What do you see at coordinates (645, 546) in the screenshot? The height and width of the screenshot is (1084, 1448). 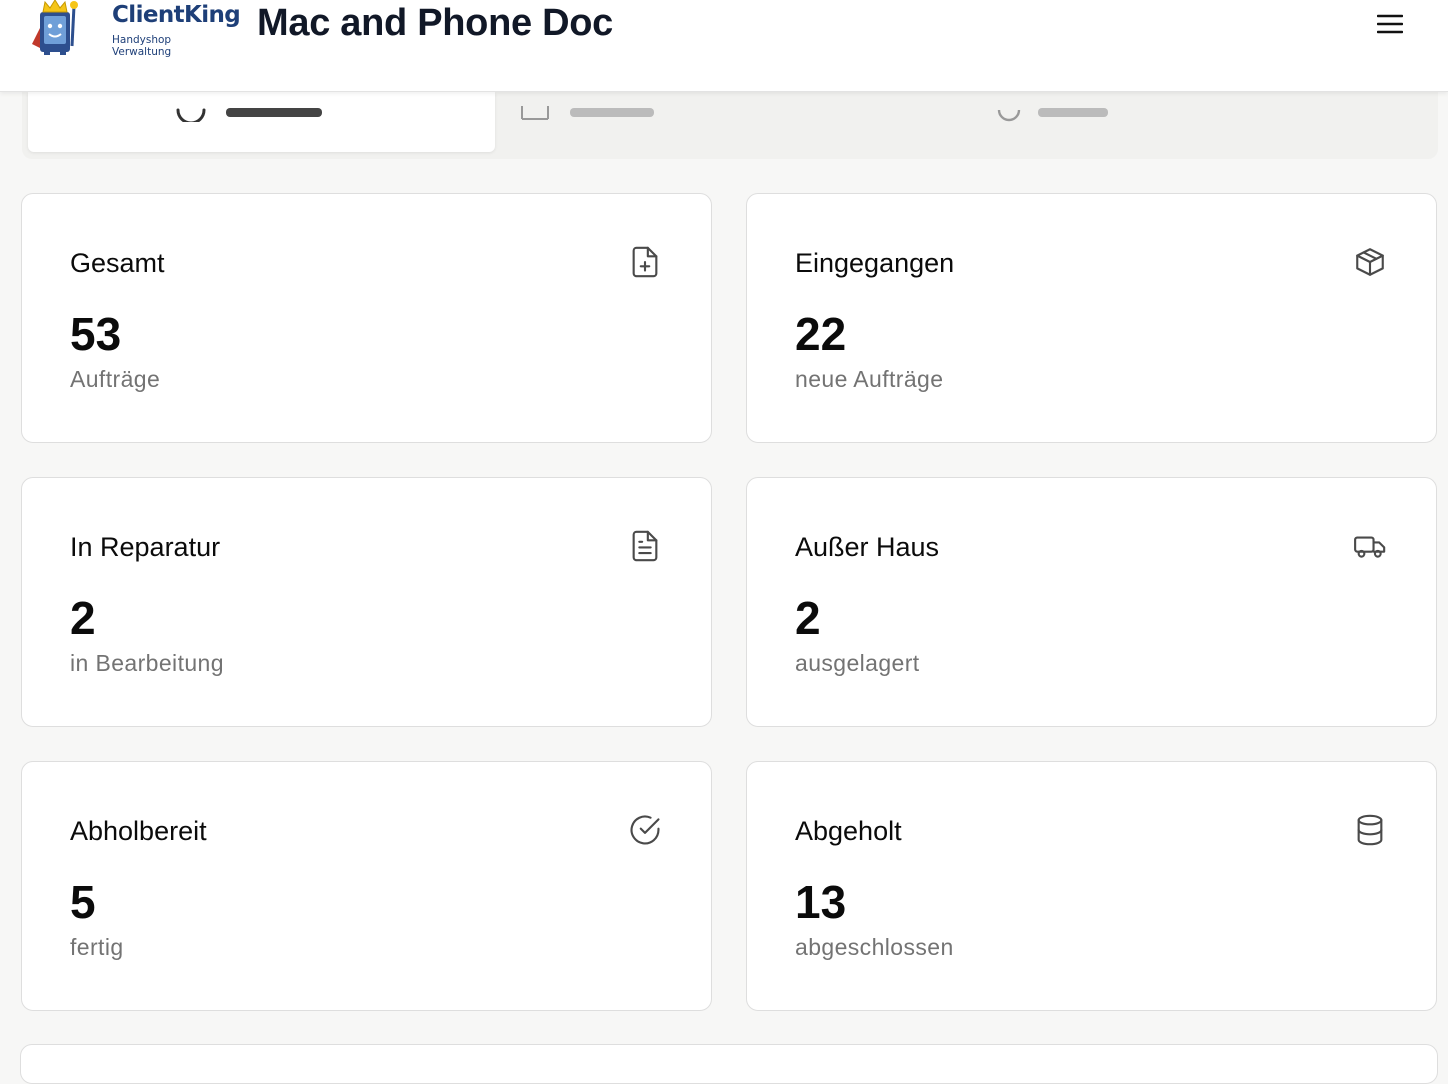 I see `file-text-icon` at bounding box center [645, 546].